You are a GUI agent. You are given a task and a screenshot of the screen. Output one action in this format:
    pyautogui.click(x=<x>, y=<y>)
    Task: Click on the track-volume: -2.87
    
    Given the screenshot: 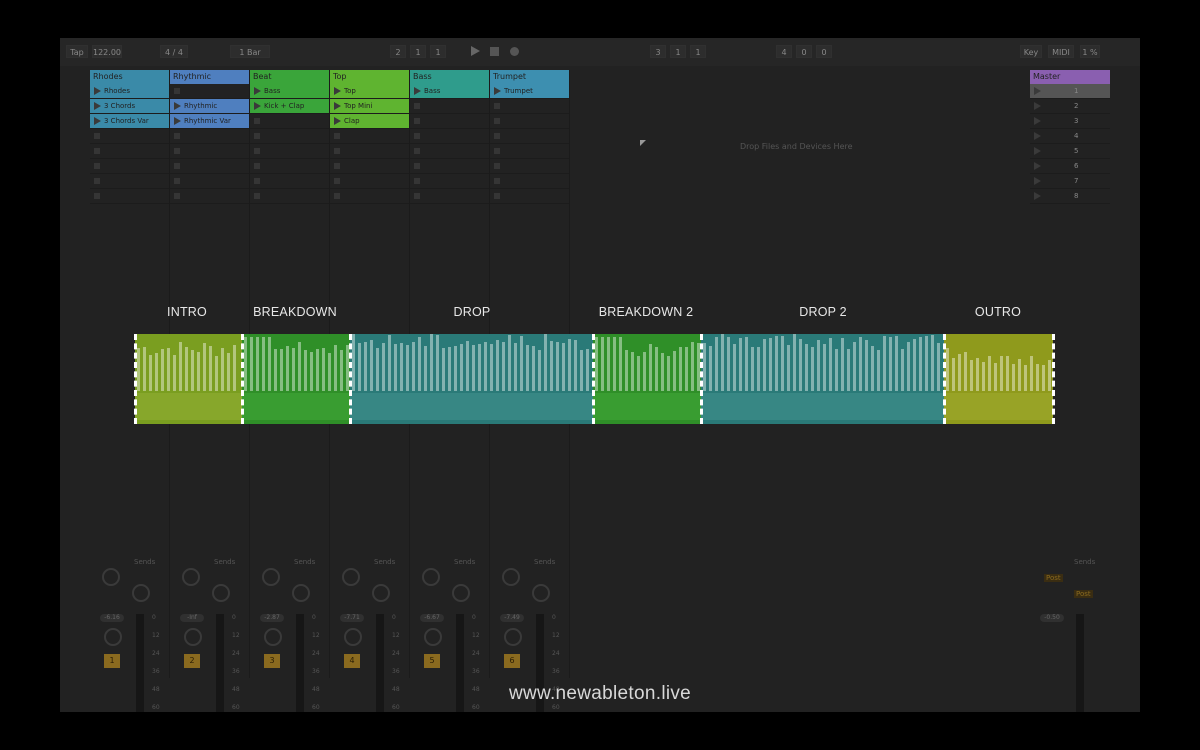 What is the action you would take?
    pyautogui.click(x=272, y=618)
    